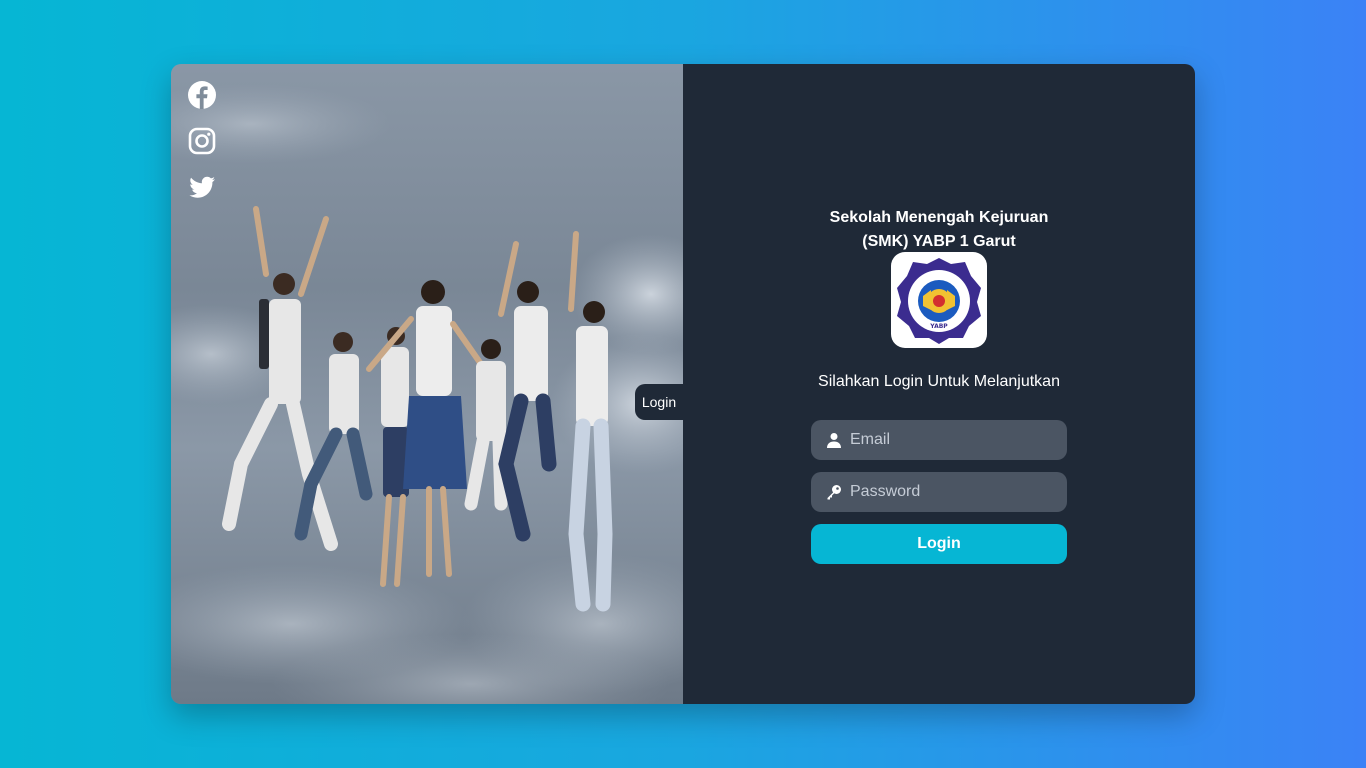 The height and width of the screenshot is (768, 1366). What do you see at coordinates (939, 217) in the screenshot?
I see `school-name-line1: Sekolah Menengah Kejuruan` at bounding box center [939, 217].